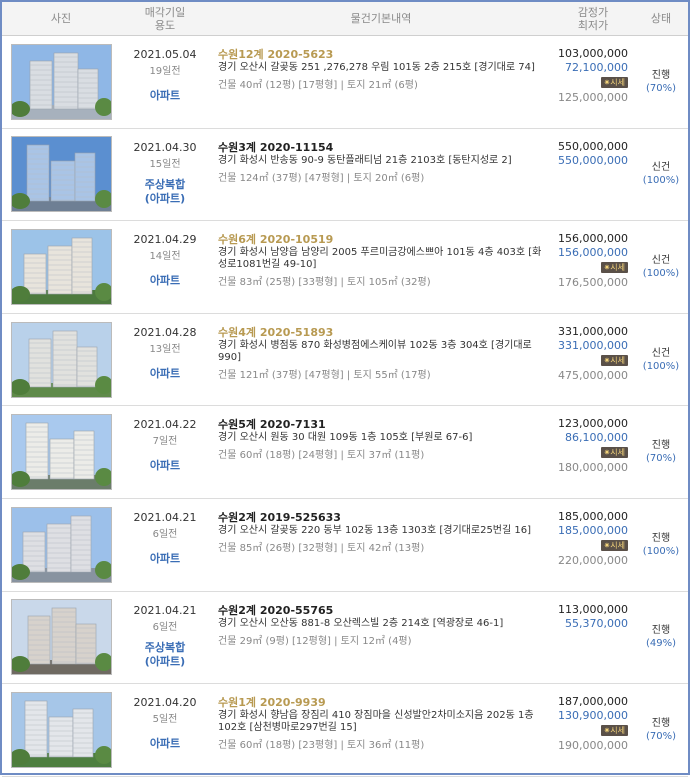 This screenshot has width=690, height=777. I want to click on header-price: 감정가 최저가, so click(593, 18).